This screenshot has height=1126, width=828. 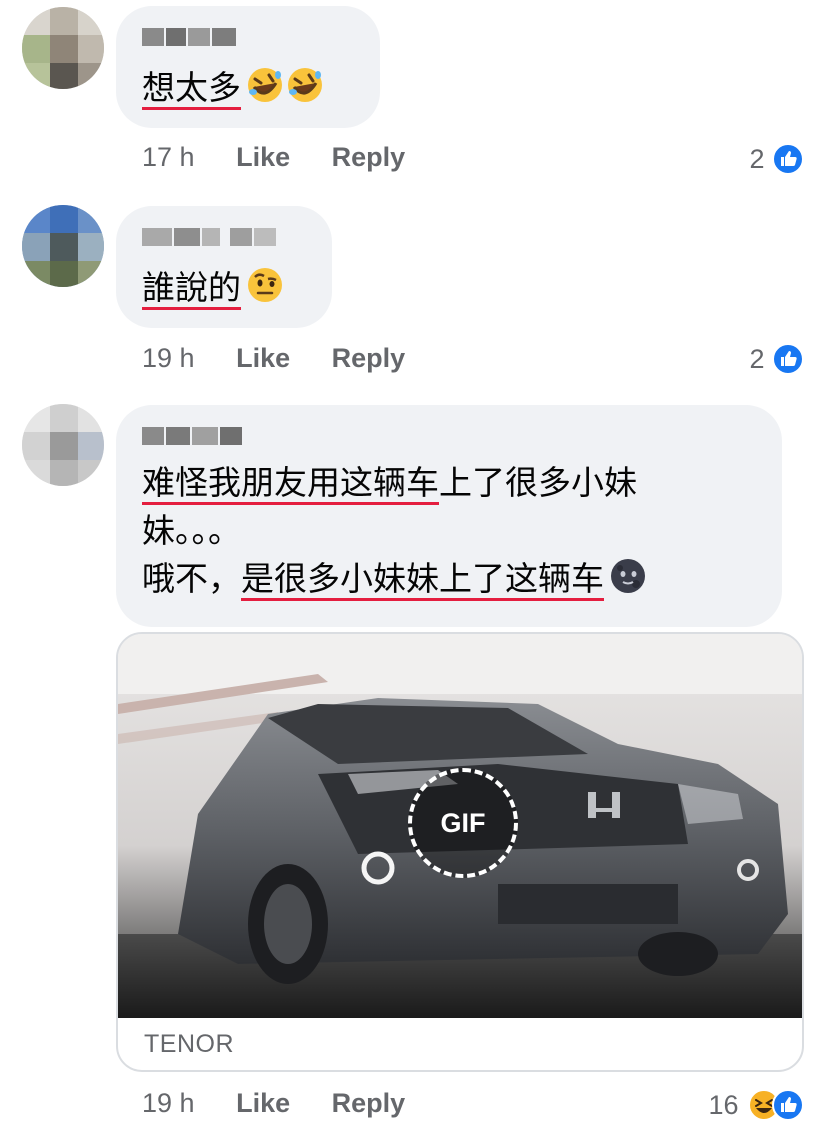 I want to click on comment-bubble: 想太多, so click(x=248, y=67).